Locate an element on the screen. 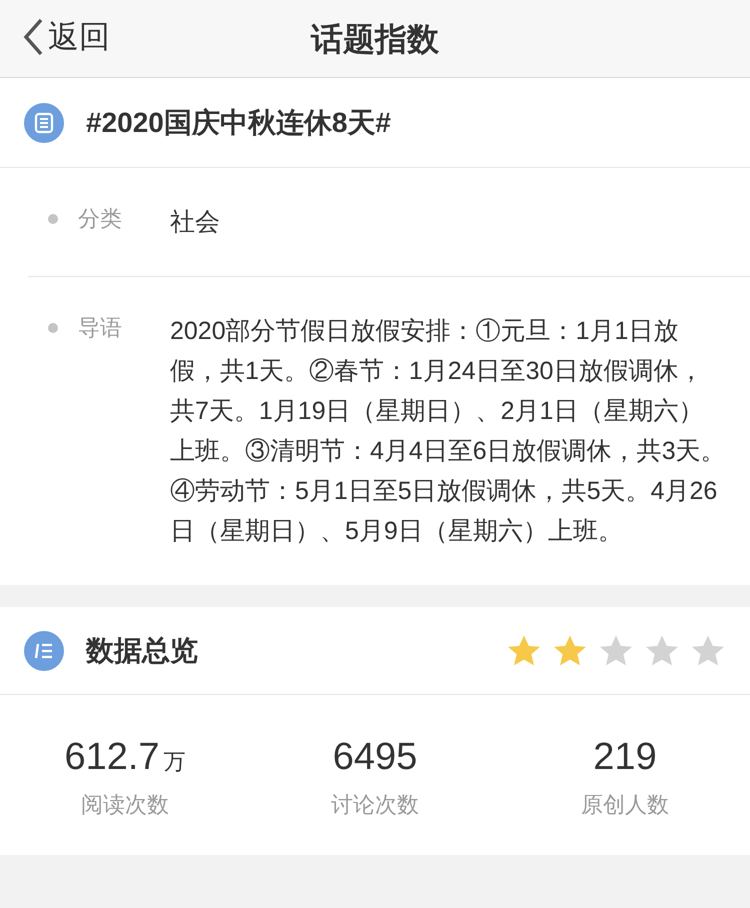  section-title: 数据总览 is located at coordinates (142, 651).